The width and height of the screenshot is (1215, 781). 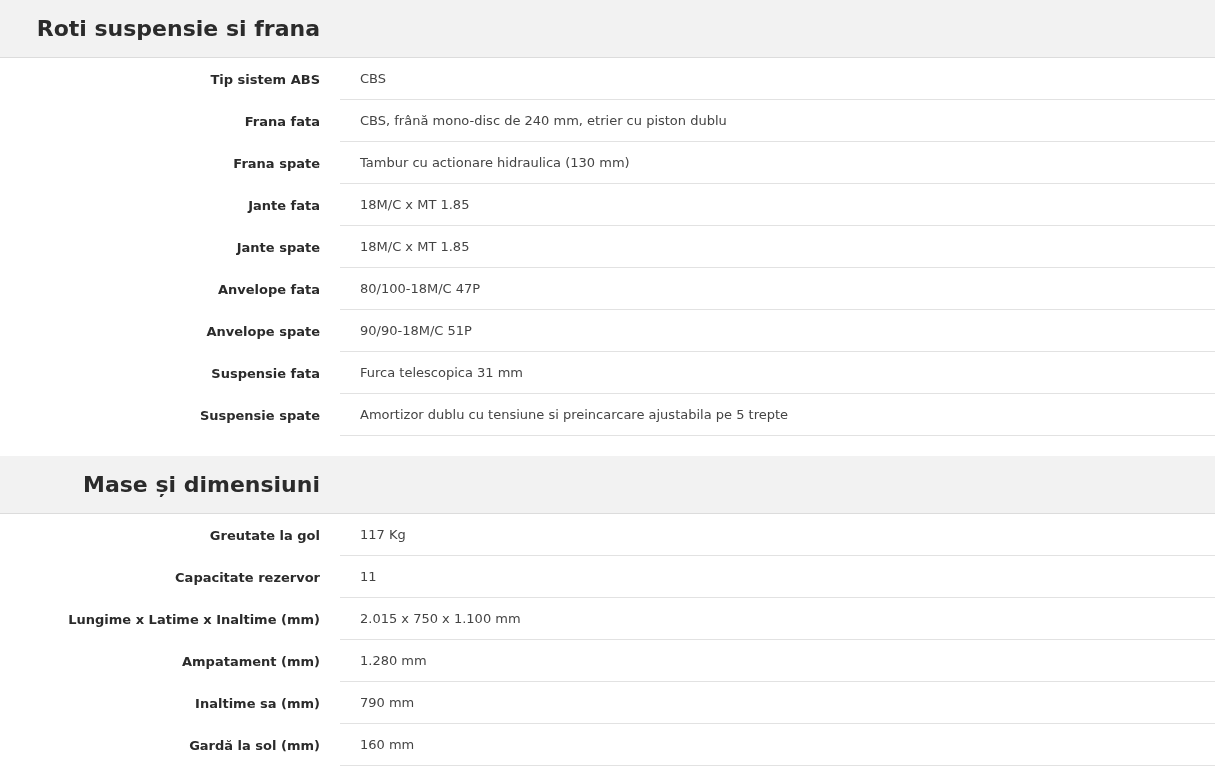 What do you see at coordinates (777, 79) in the screenshot?
I see `spec-value: CBS` at bounding box center [777, 79].